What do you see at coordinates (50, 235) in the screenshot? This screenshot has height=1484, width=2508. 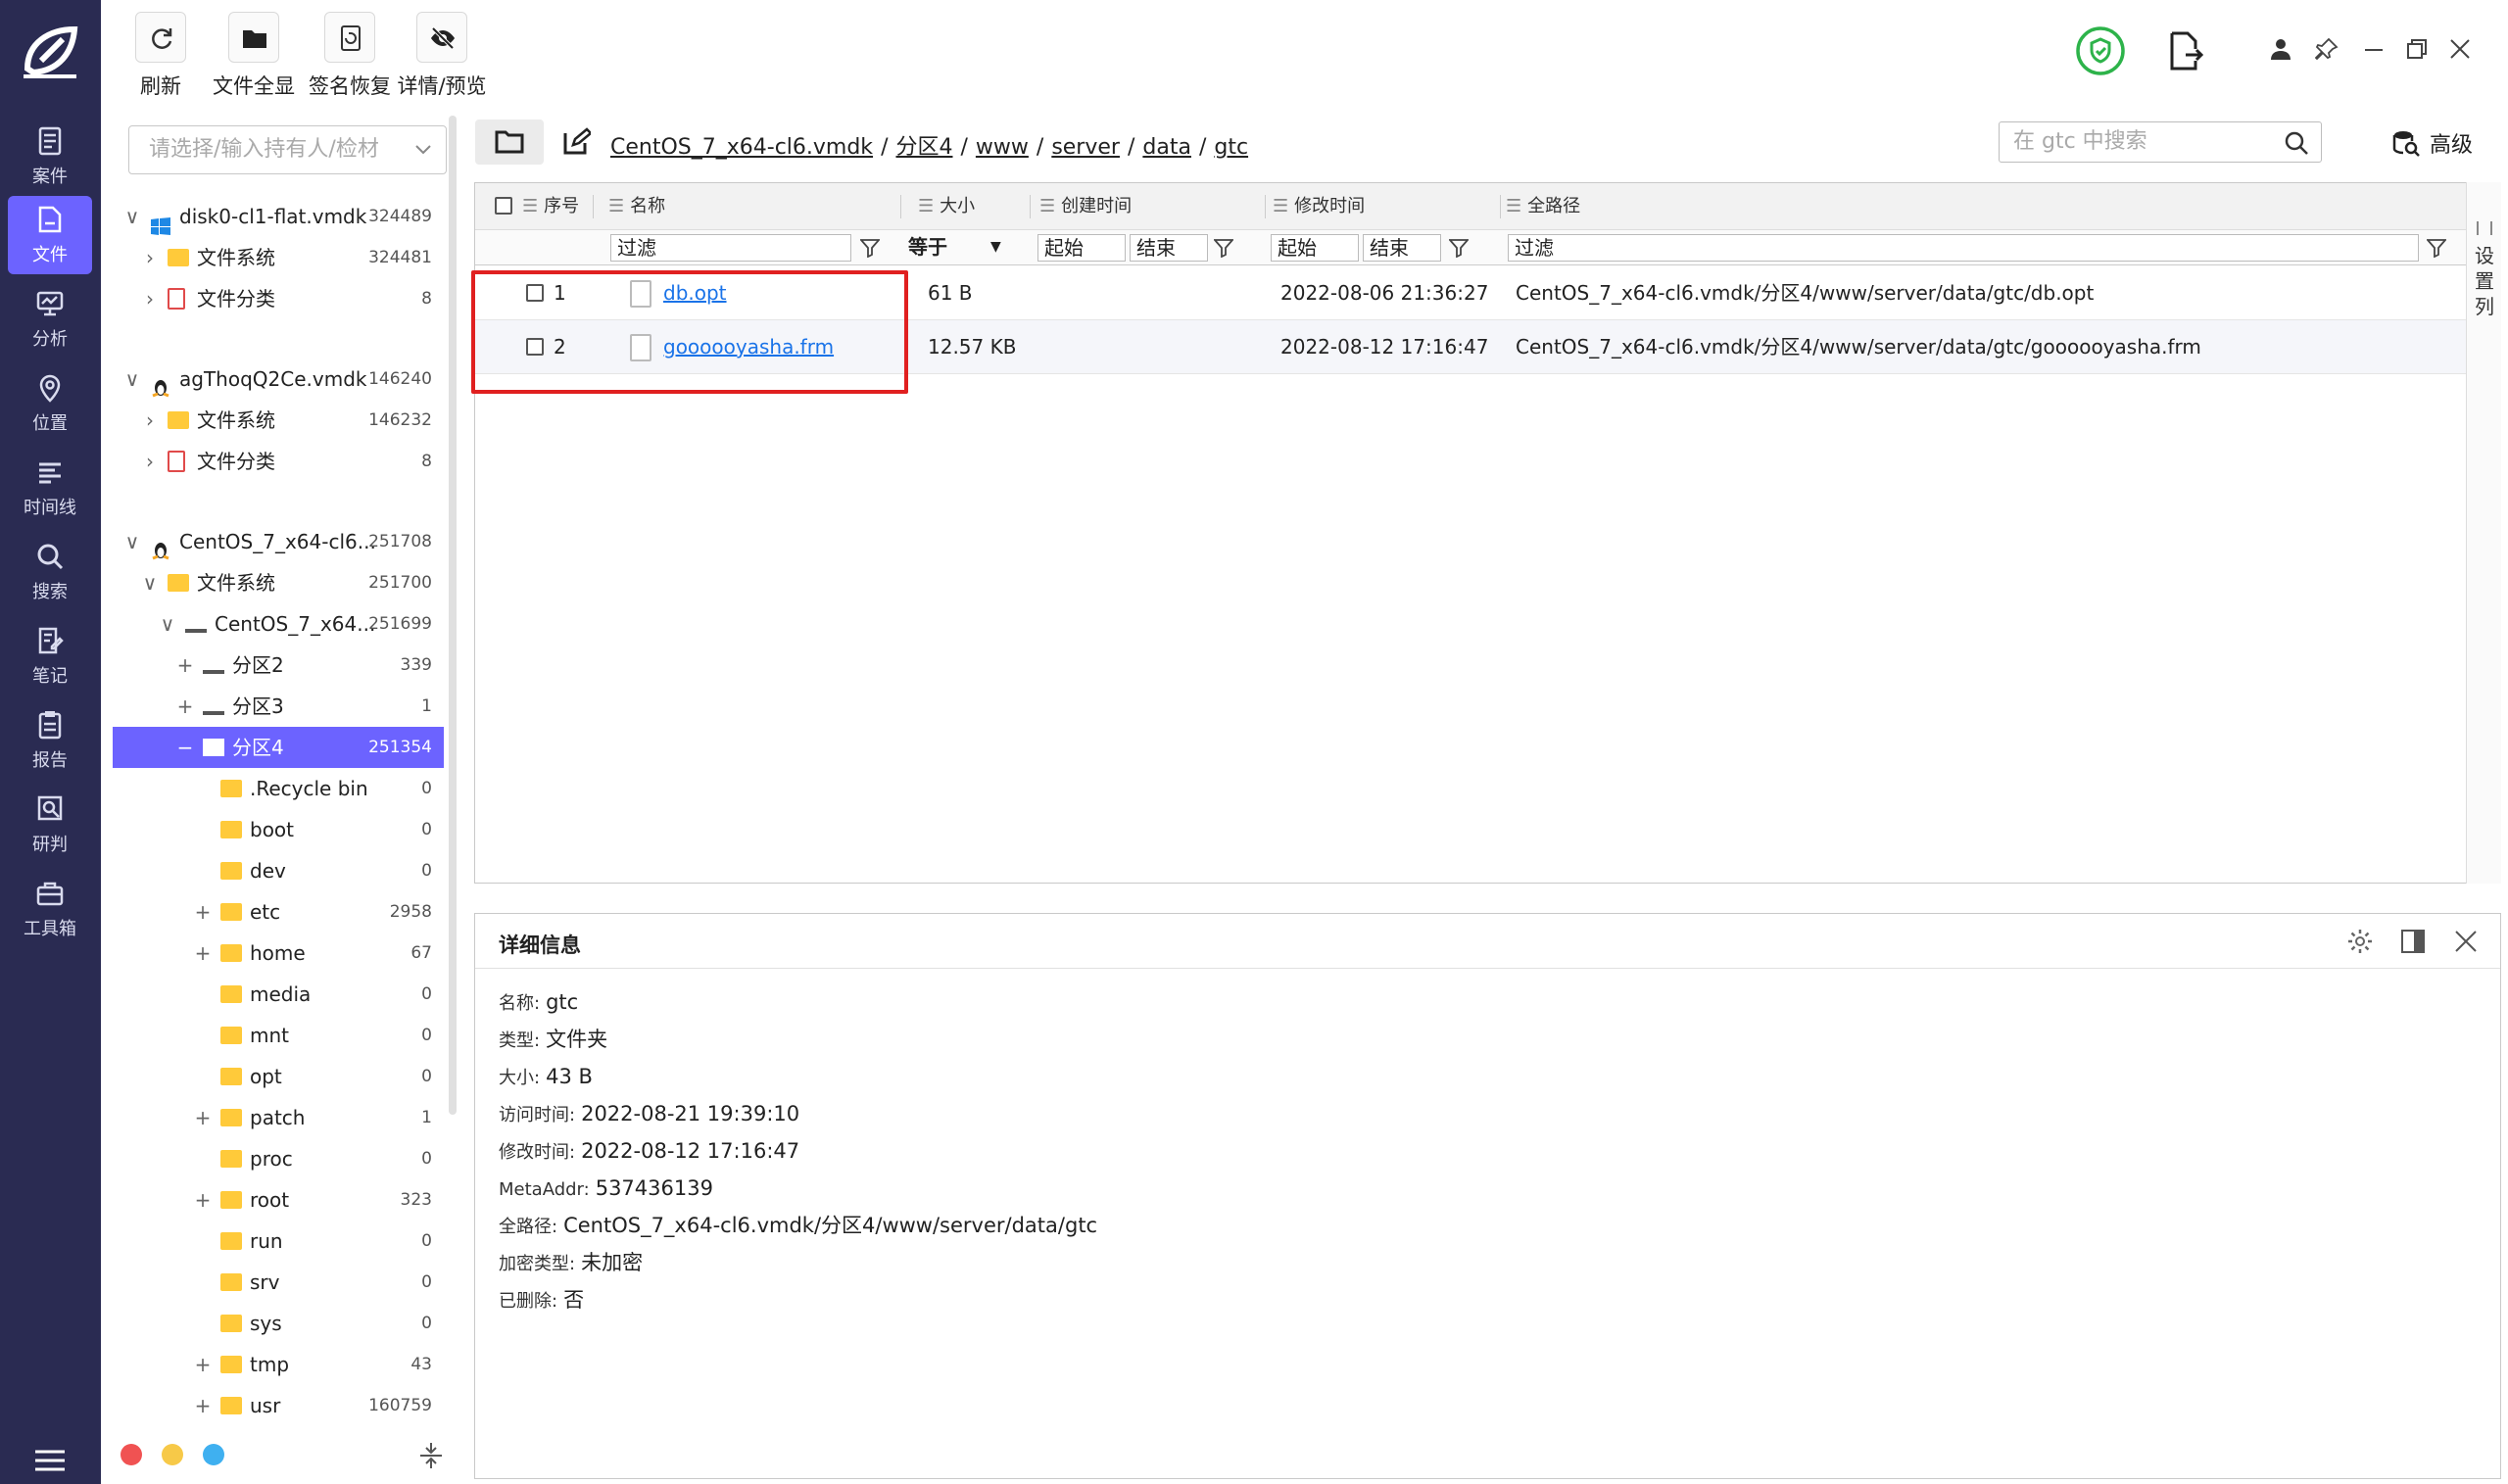 I see `rail-item-file: 文件` at bounding box center [50, 235].